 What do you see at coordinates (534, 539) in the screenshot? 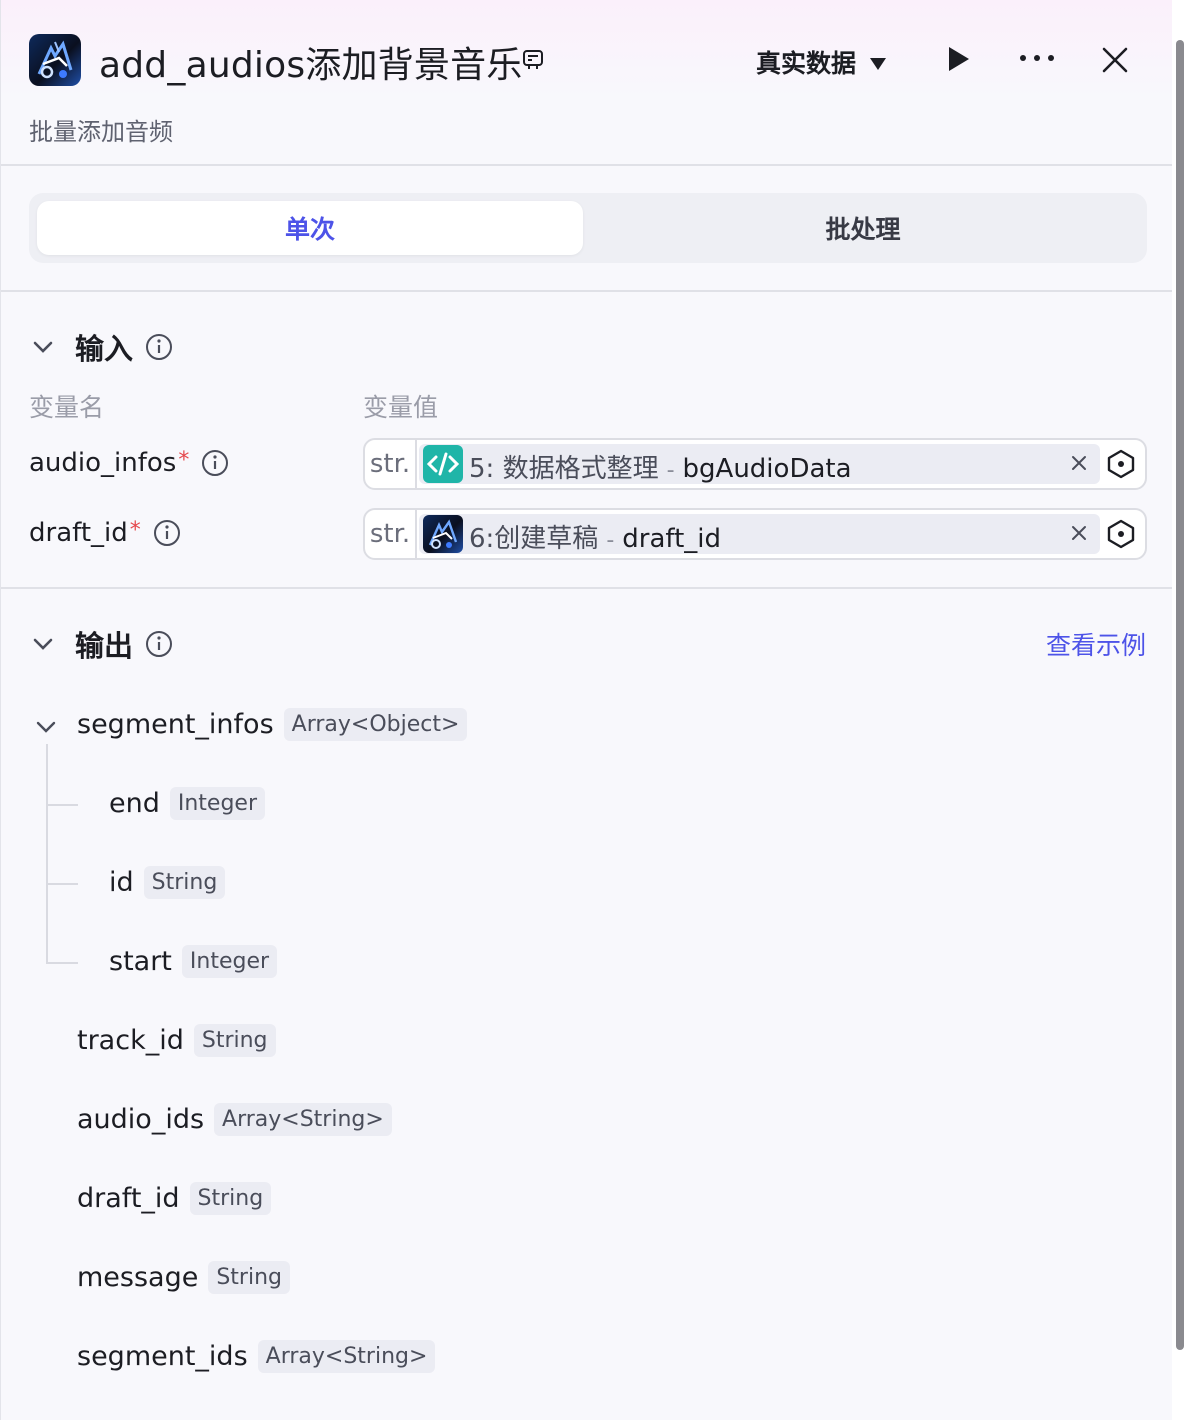
I see `ref-node-name: 6:创建草稿` at bounding box center [534, 539].